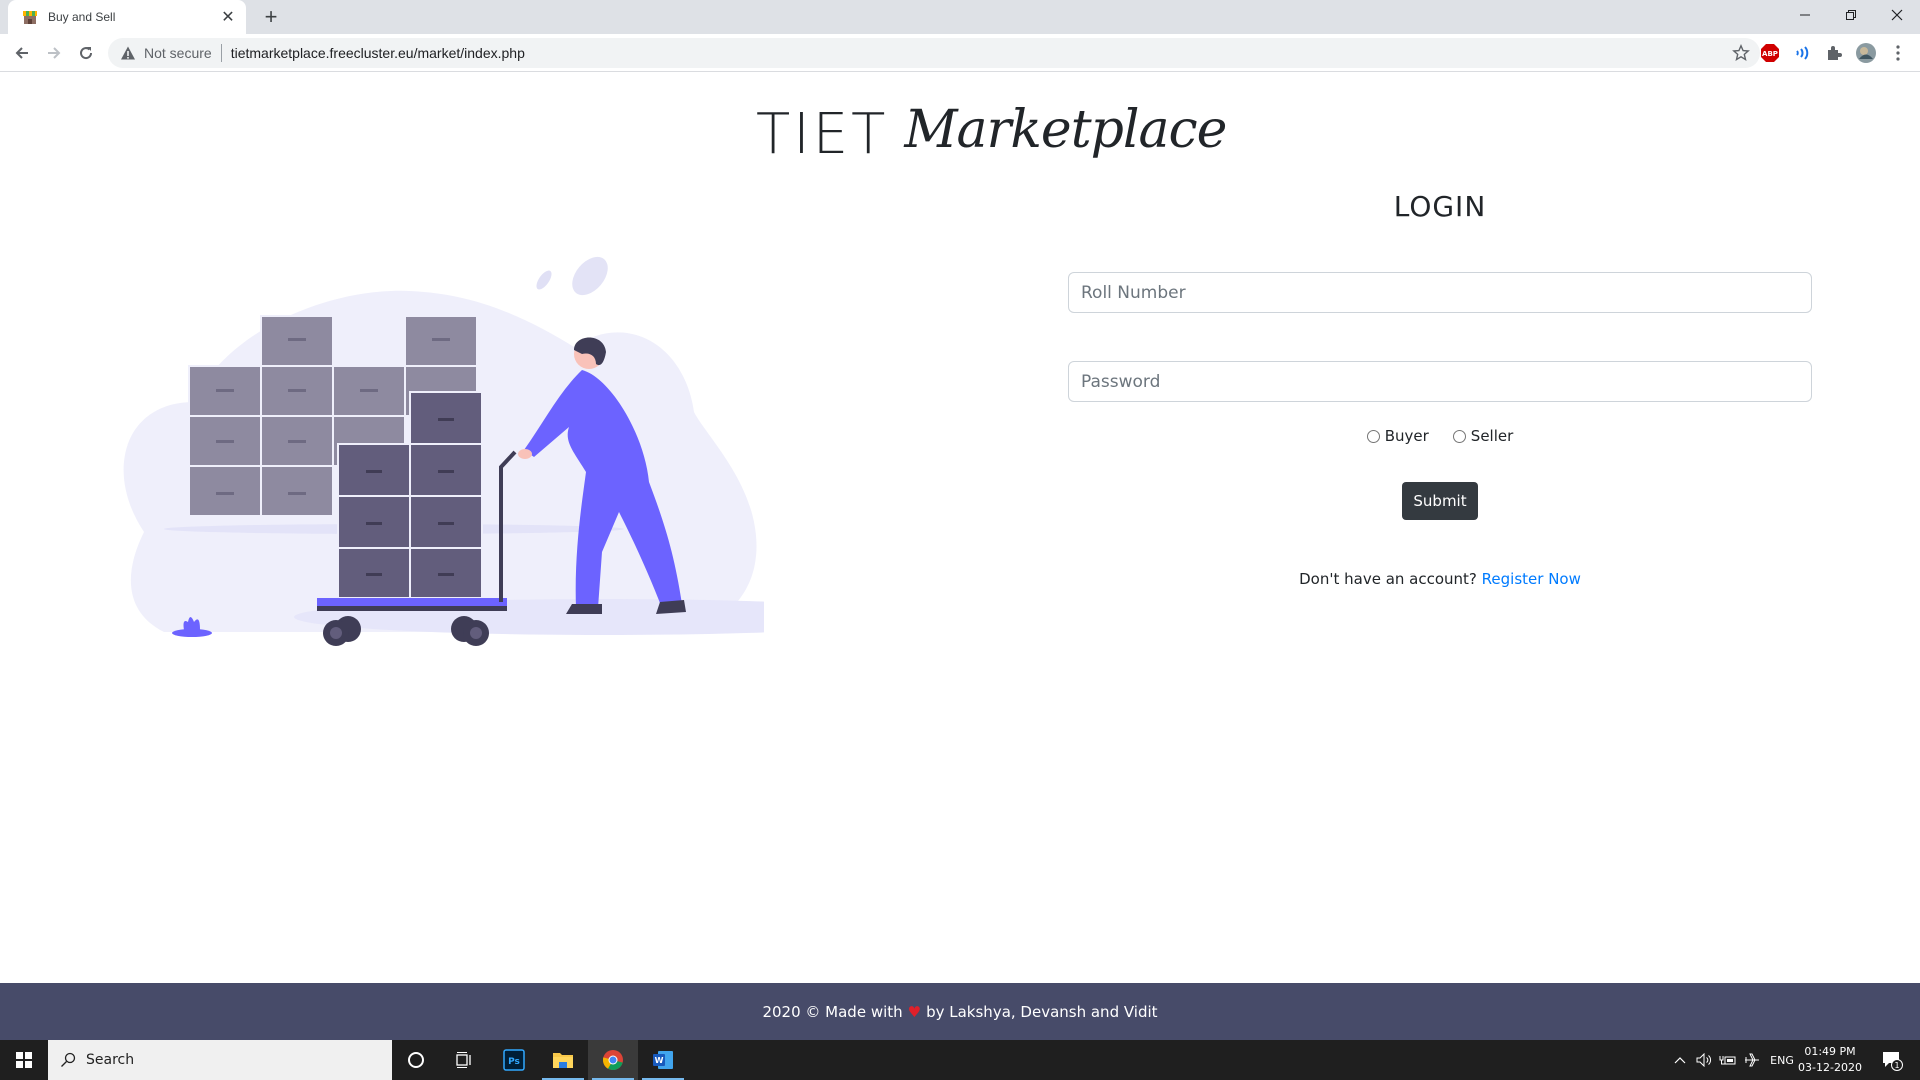 The width and height of the screenshot is (1920, 1080). I want to click on avatar, so click(1866, 53).